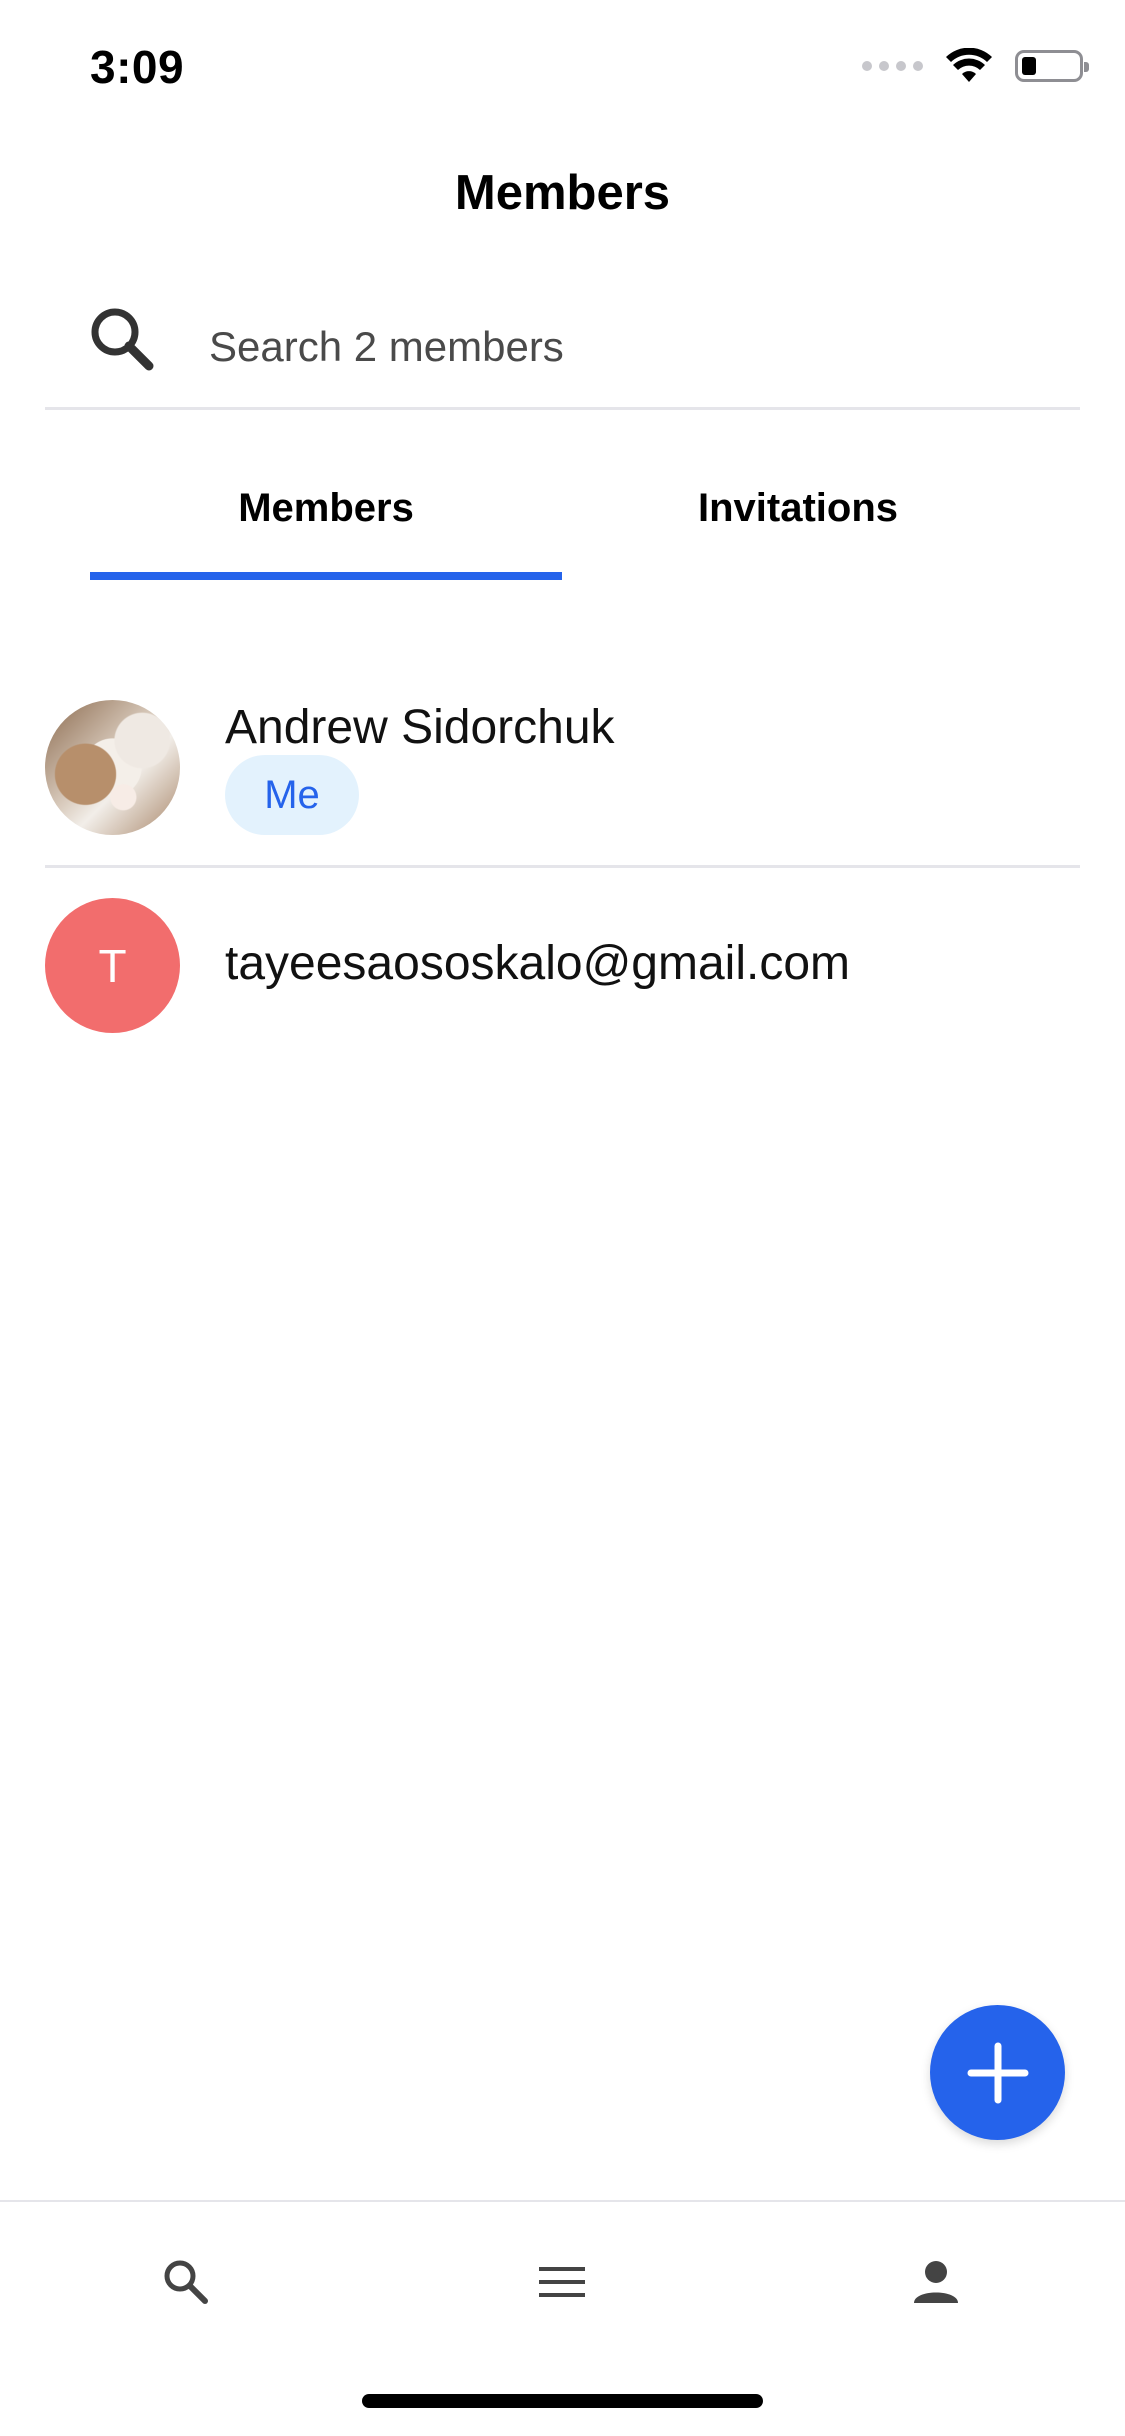 The width and height of the screenshot is (1125, 2436). What do you see at coordinates (292, 795) in the screenshot?
I see `me-badge: Me` at bounding box center [292, 795].